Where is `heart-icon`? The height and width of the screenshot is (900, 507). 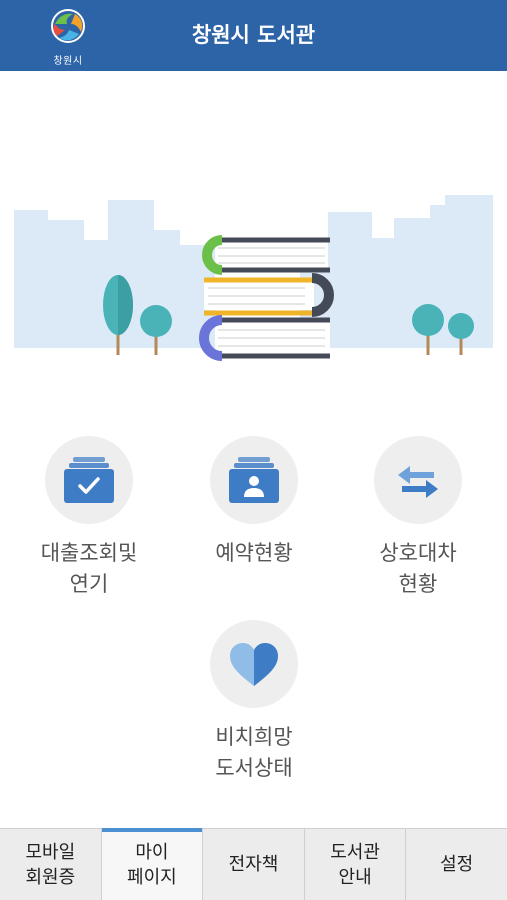
heart-icon is located at coordinates (254, 664).